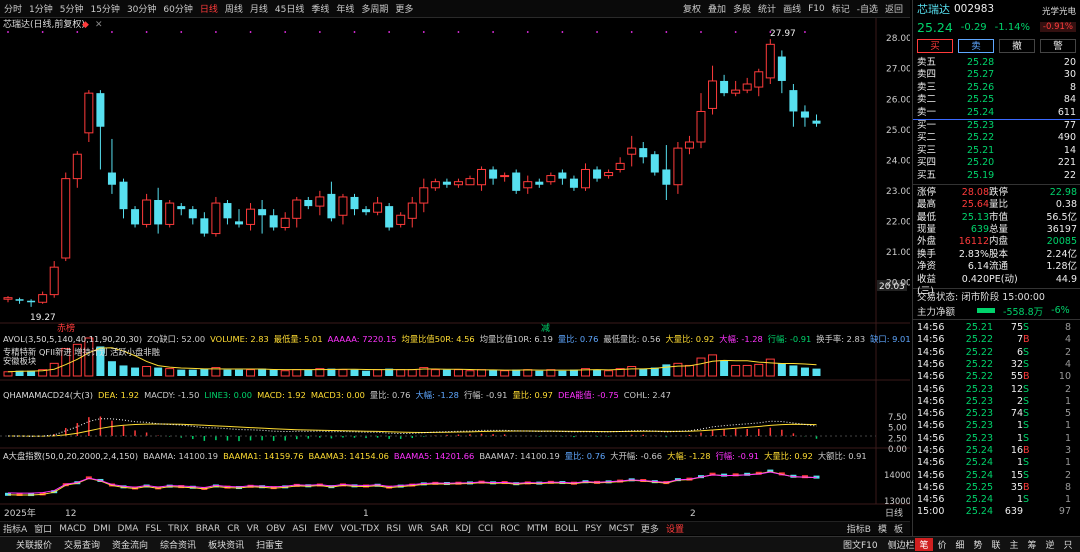  What do you see at coordinates (1014, 544) in the screenshot?
I see `footer-icon: 主` at bounding box center [1014, 544].